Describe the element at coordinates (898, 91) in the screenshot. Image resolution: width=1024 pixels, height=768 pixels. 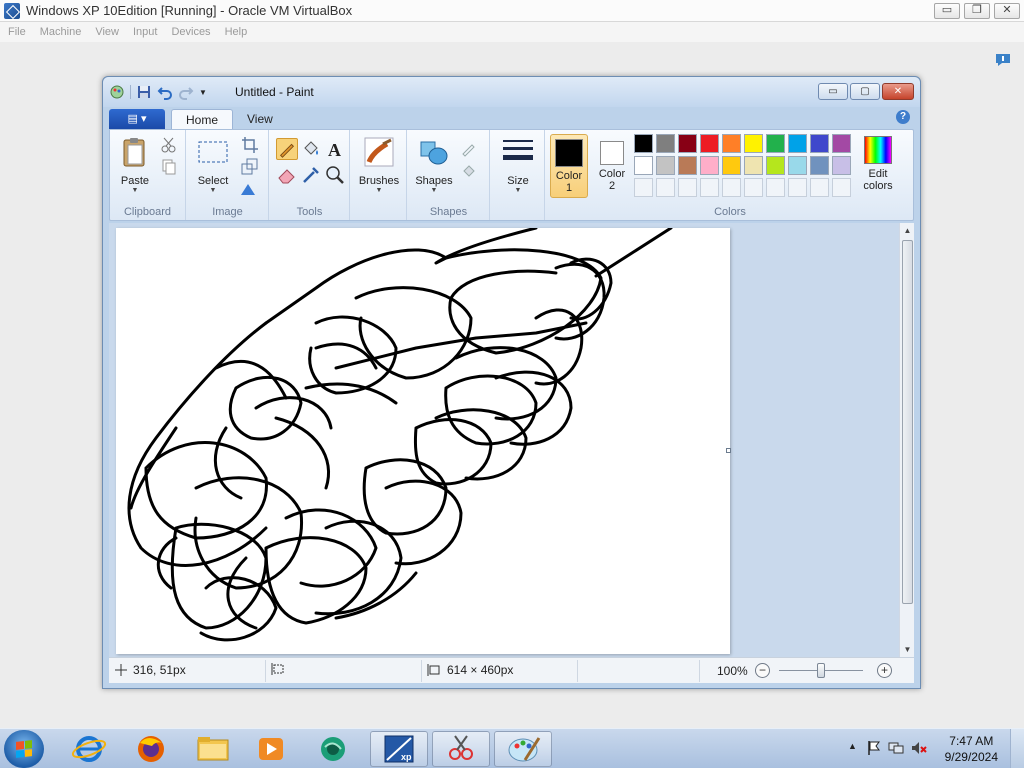
I see `paint-close-button: ✕` at that location.